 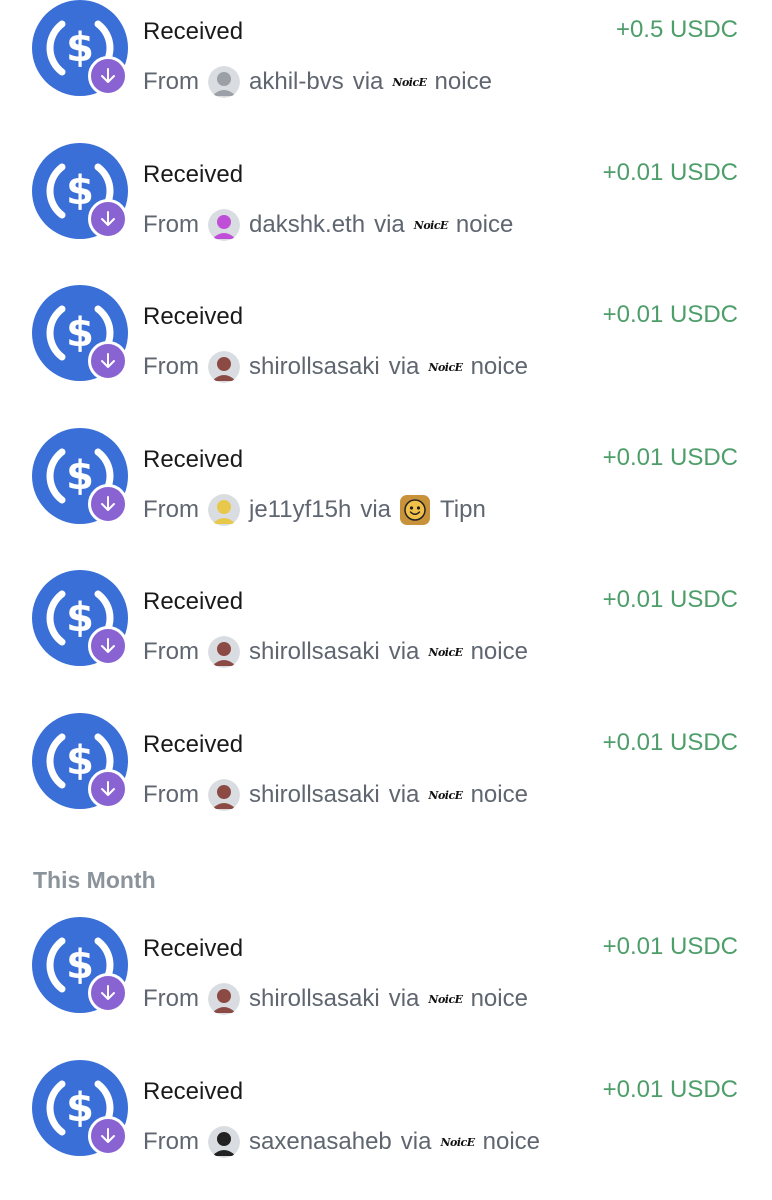 What do you see at coordinates (320, 1142) in the screenshot?
I see `sender-username: saxenasaheb` at bounding box center [320, 1142].